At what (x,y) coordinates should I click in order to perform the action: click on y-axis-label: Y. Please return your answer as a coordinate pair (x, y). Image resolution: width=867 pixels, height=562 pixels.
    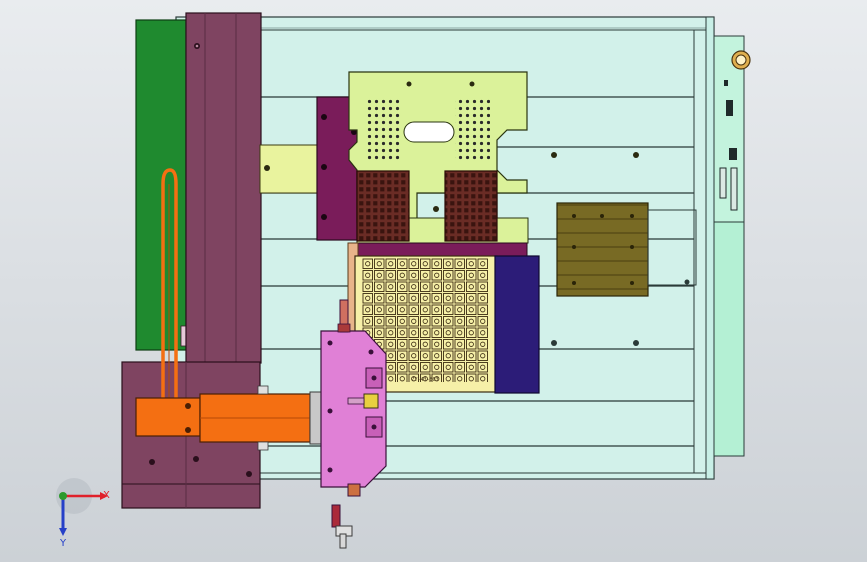
    Looking at the image, I should click on (63, 543).